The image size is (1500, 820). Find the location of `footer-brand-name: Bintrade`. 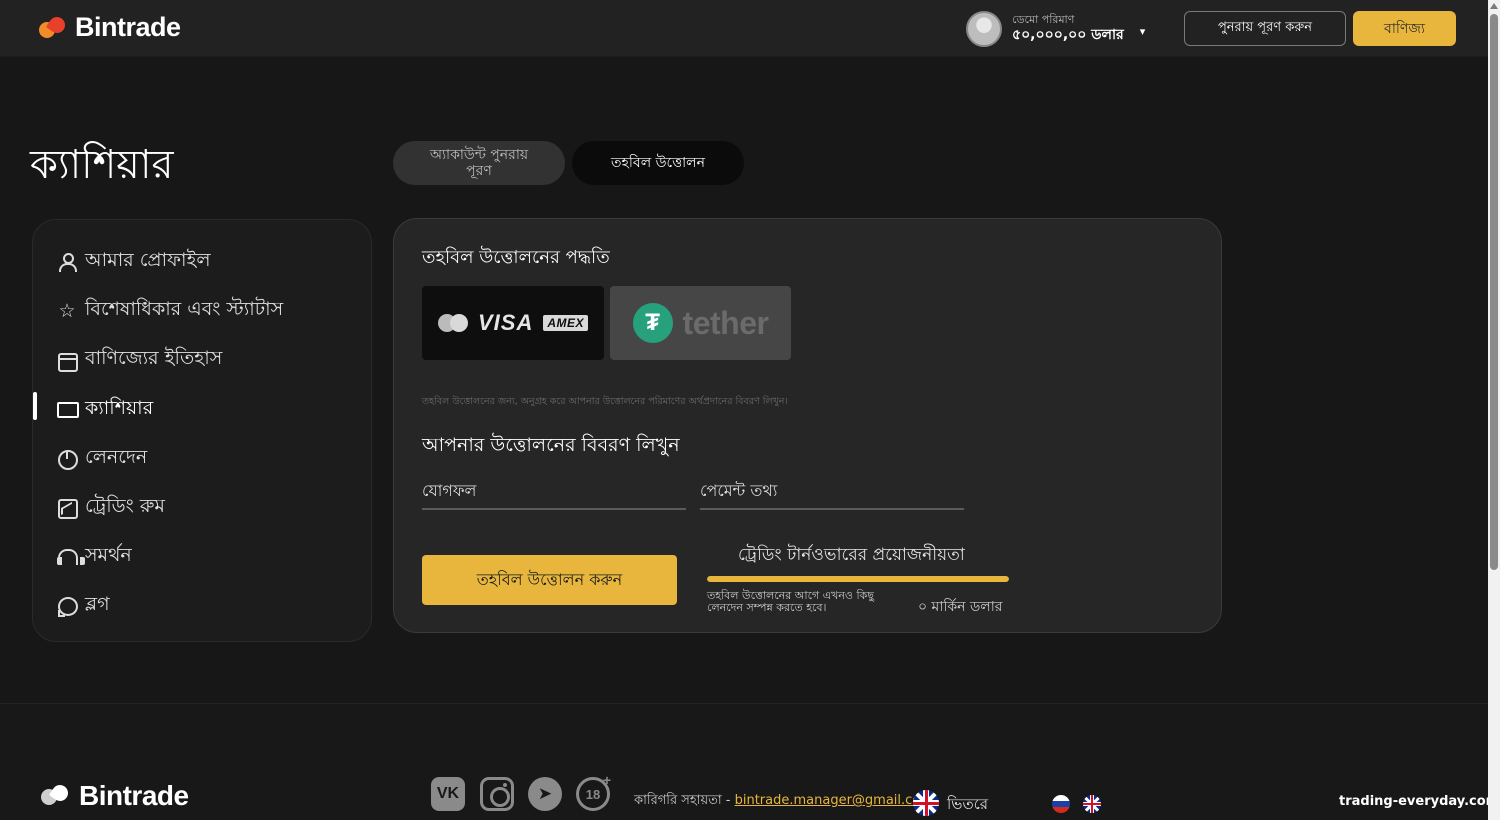

footer-brand-name: Bintrade is located at coordinates (134, 795).